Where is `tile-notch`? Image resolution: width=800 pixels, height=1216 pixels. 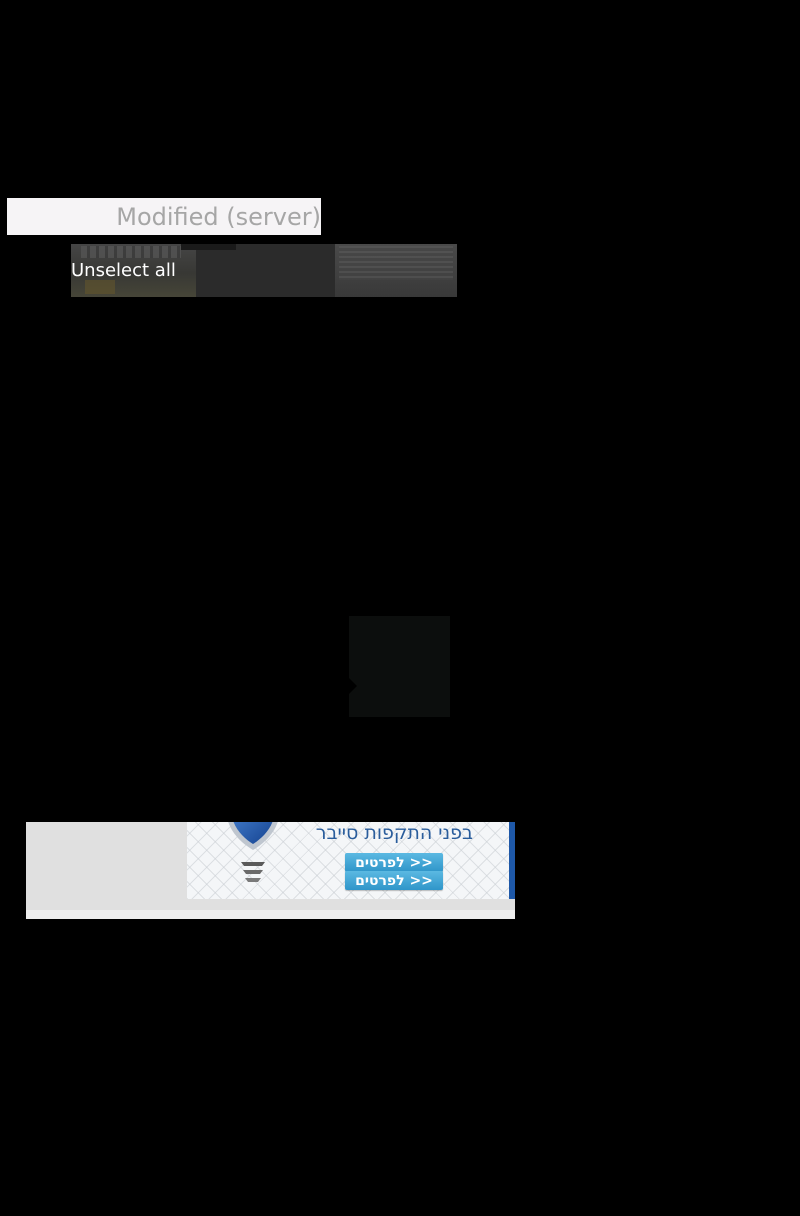 tile-notch is located at coordinates (353, 686).